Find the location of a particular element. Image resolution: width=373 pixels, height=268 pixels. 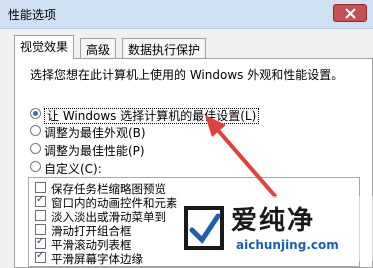

radio-label: 让 Windows 选择计算机的最佳设置(L) is located at coordinates (152, 116).